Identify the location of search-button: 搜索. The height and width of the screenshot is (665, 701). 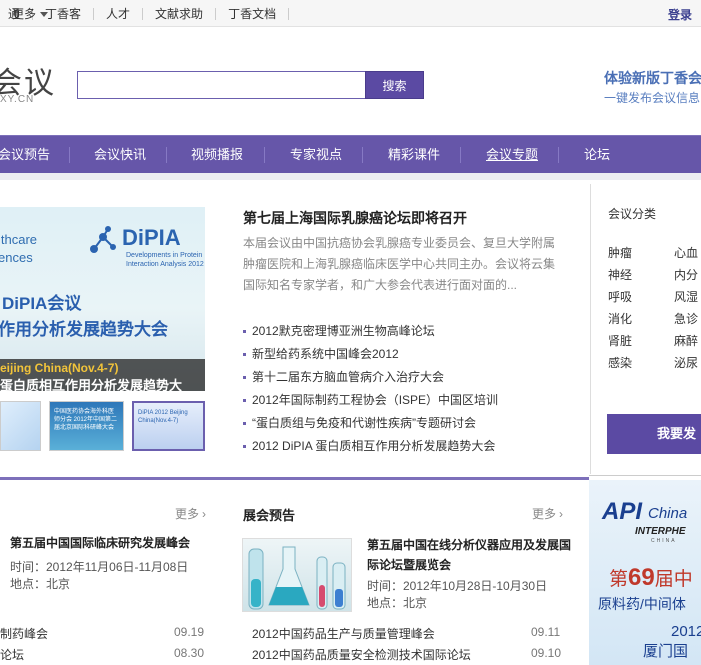
(394, 85).